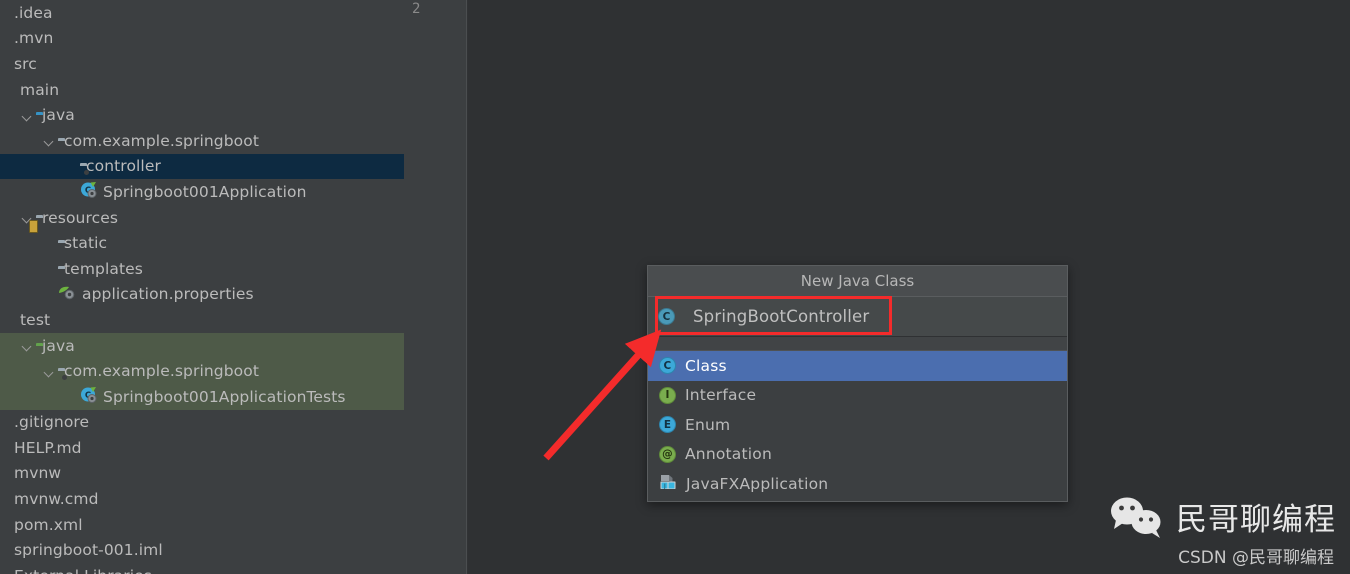  What do you see at coordinates (721, 395) in the screenshot?
I see `class-kind-label: Interface` at bounding box center [721, 395].